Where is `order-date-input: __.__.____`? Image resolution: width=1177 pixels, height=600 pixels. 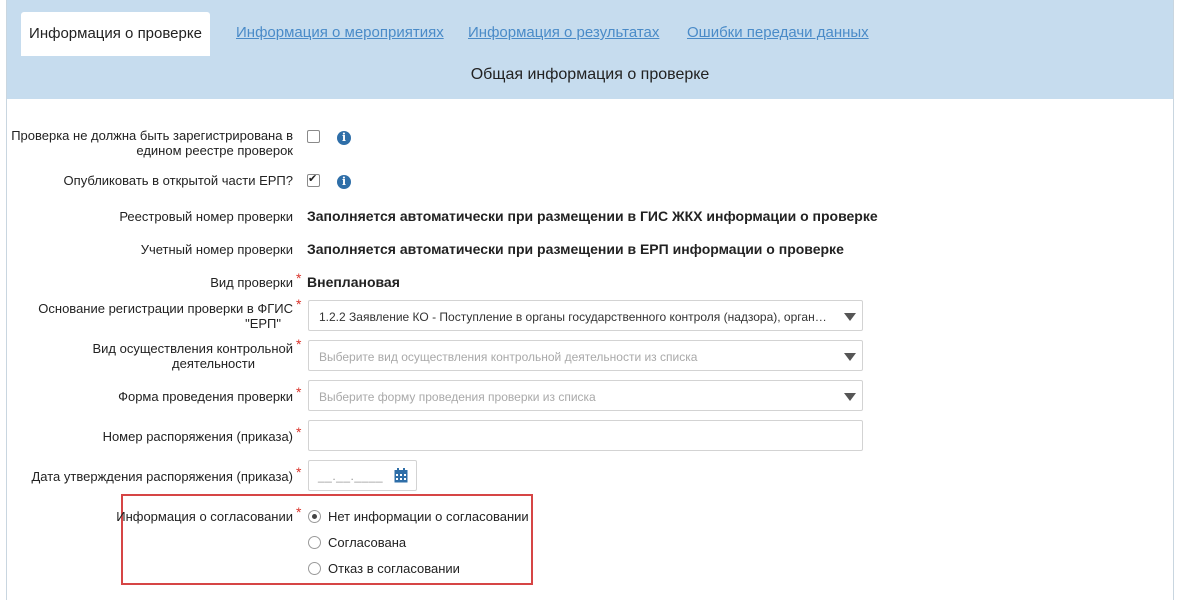 order-date-input: __.__.____ is located at coordinates (362, 475).